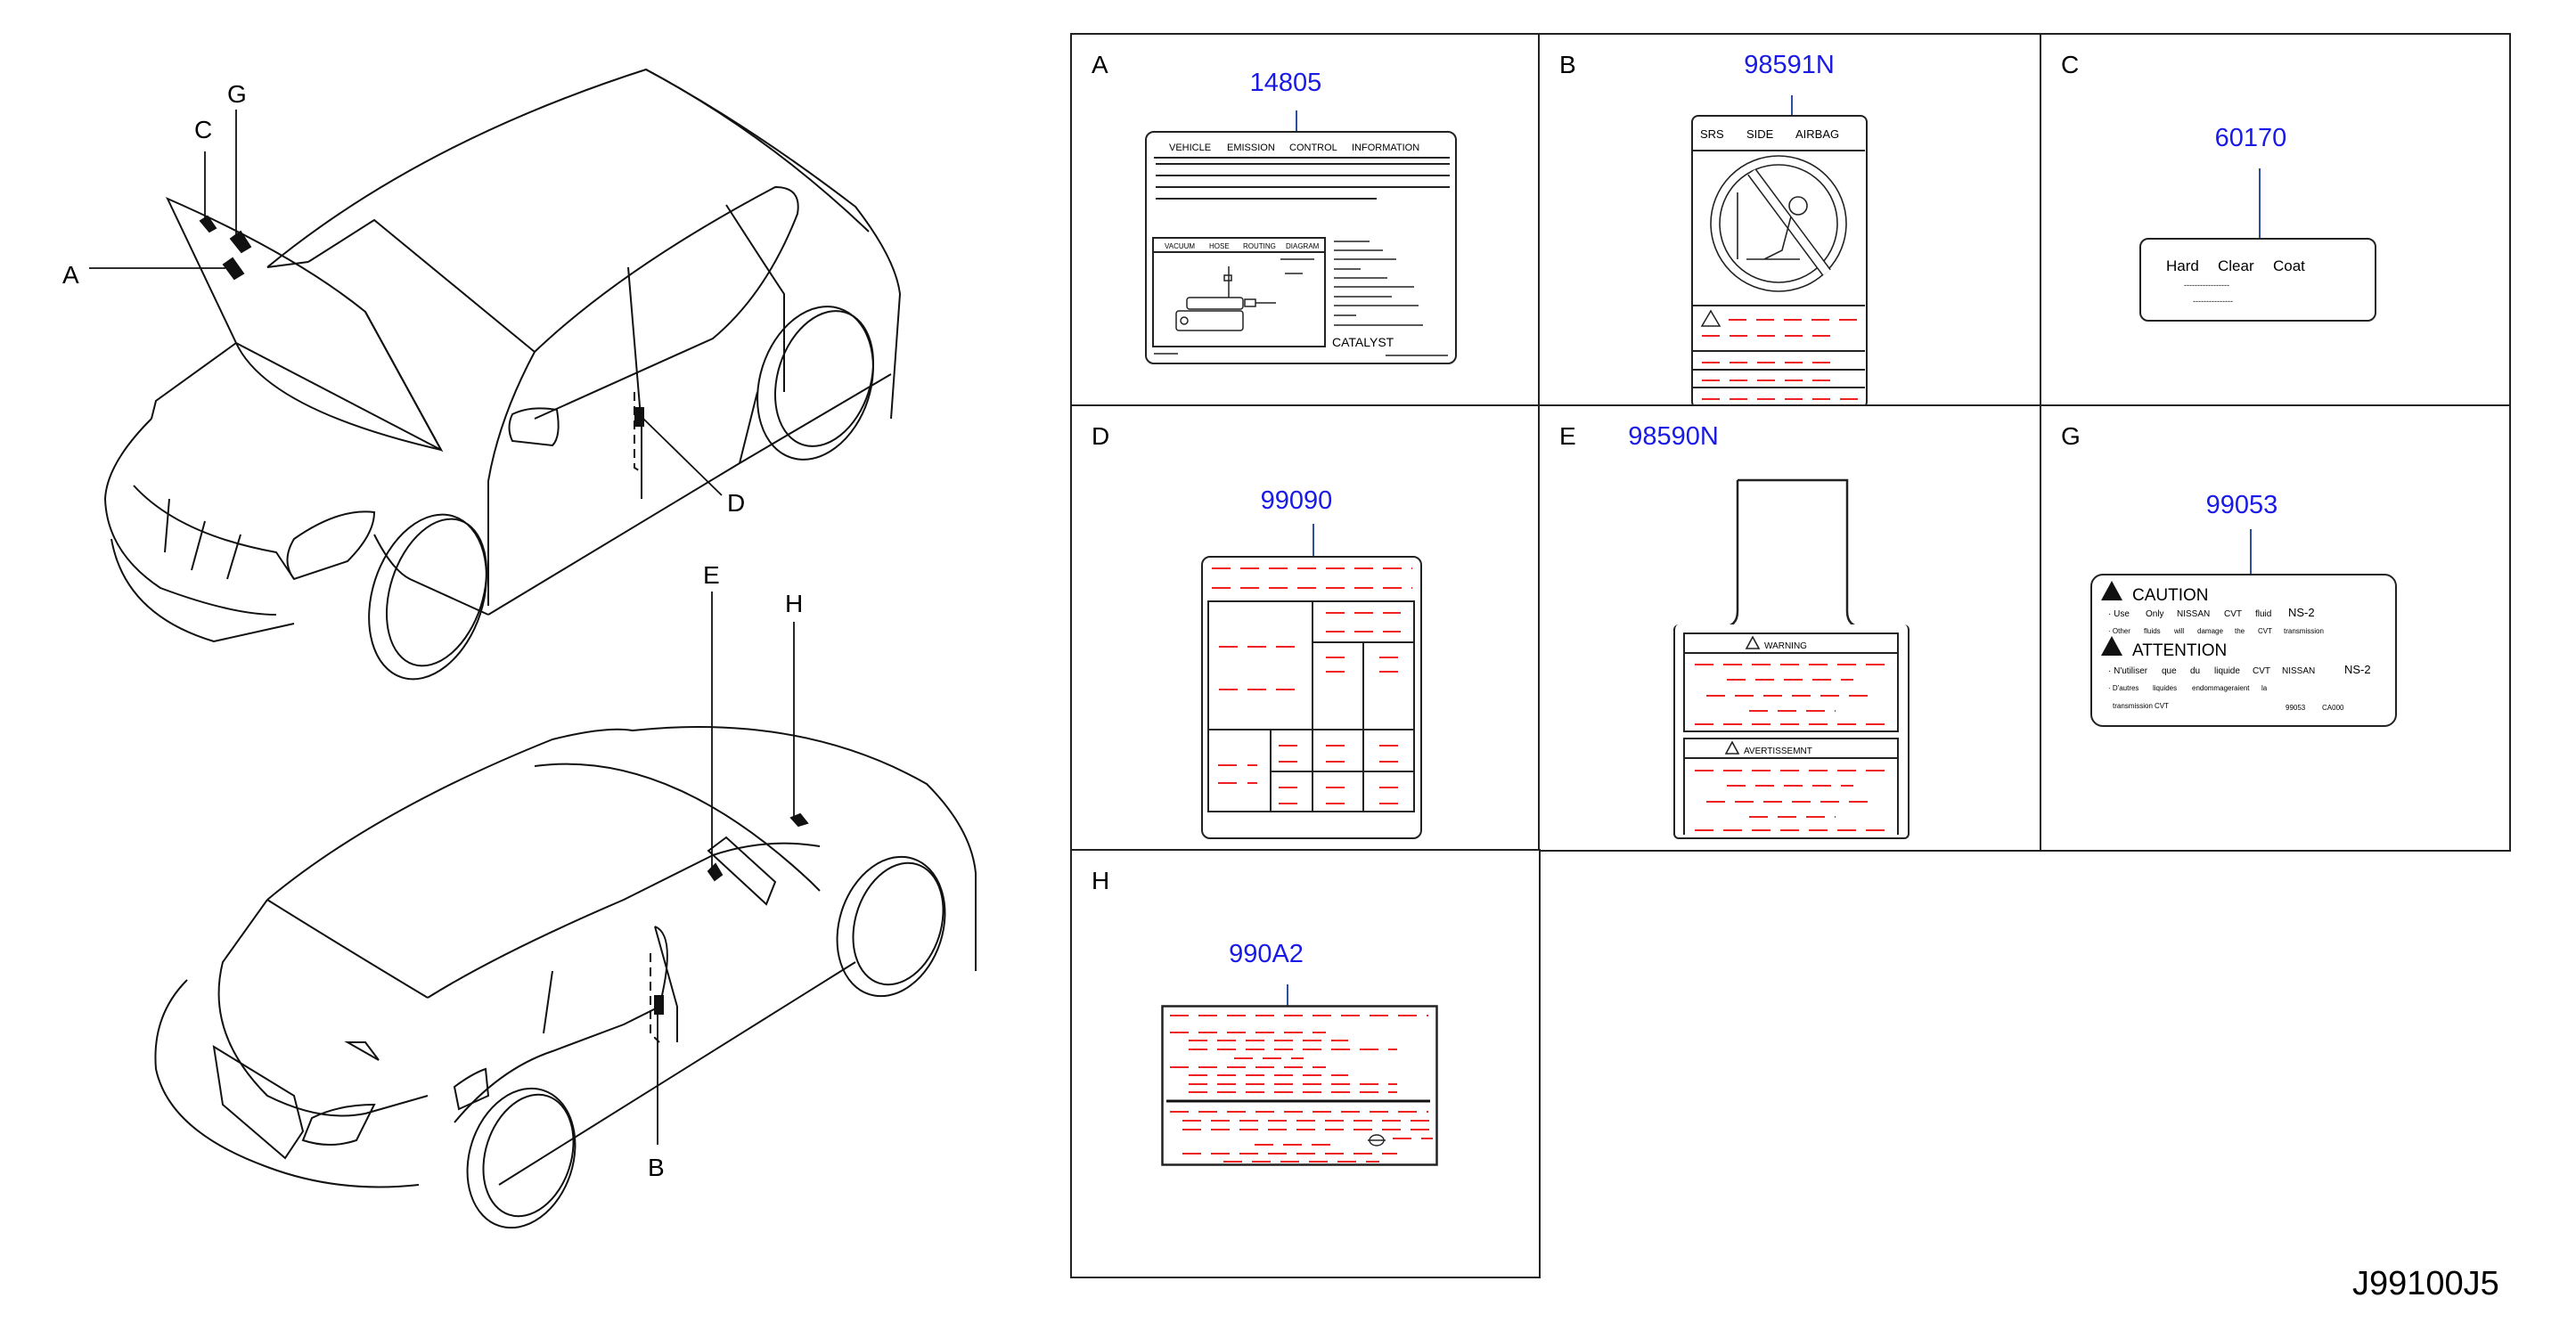 This screenshot has width=2576, height=1322. I want to click on svg-text: damage, so click(2210, 631).